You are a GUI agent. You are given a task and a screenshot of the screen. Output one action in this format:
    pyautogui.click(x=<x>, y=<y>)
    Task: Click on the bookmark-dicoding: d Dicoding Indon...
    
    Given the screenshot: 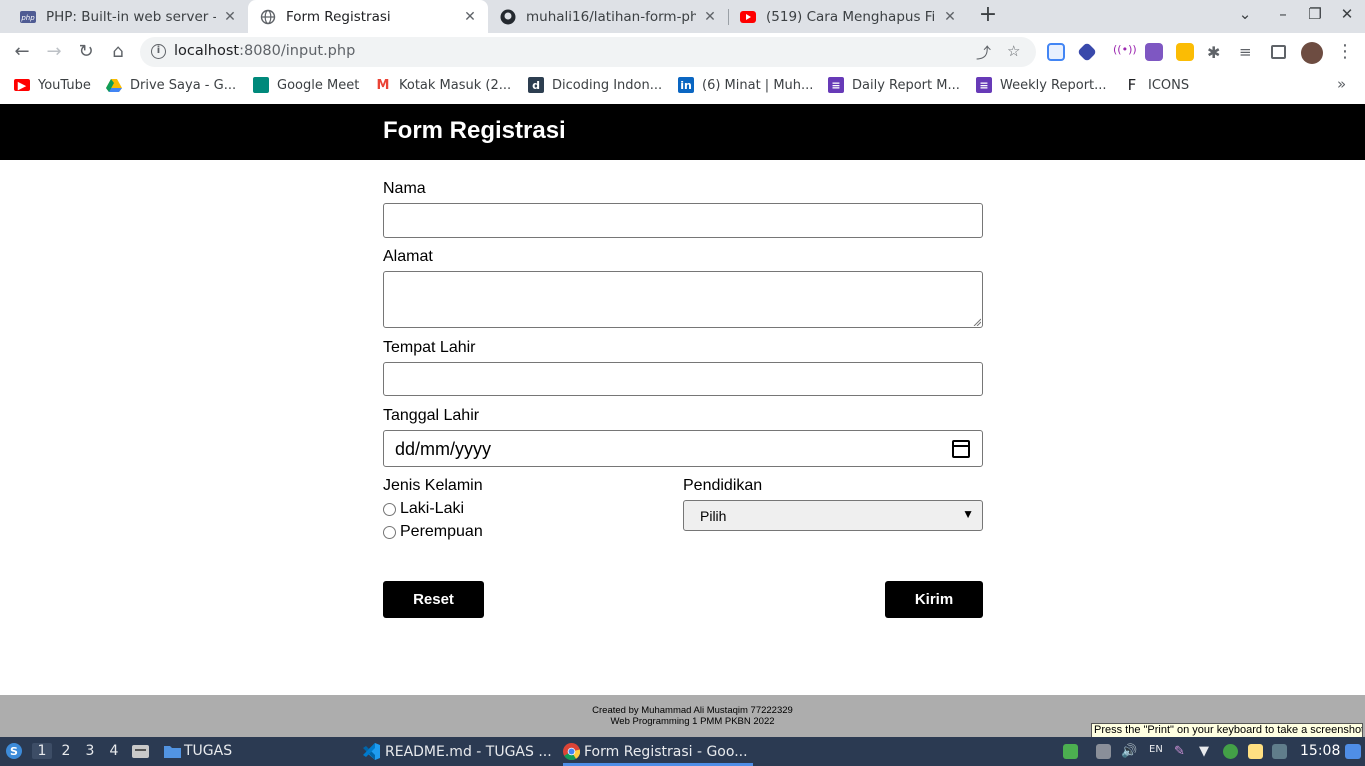 What is the action you would take?
    pyautogui.click(x=595, y=85)
    